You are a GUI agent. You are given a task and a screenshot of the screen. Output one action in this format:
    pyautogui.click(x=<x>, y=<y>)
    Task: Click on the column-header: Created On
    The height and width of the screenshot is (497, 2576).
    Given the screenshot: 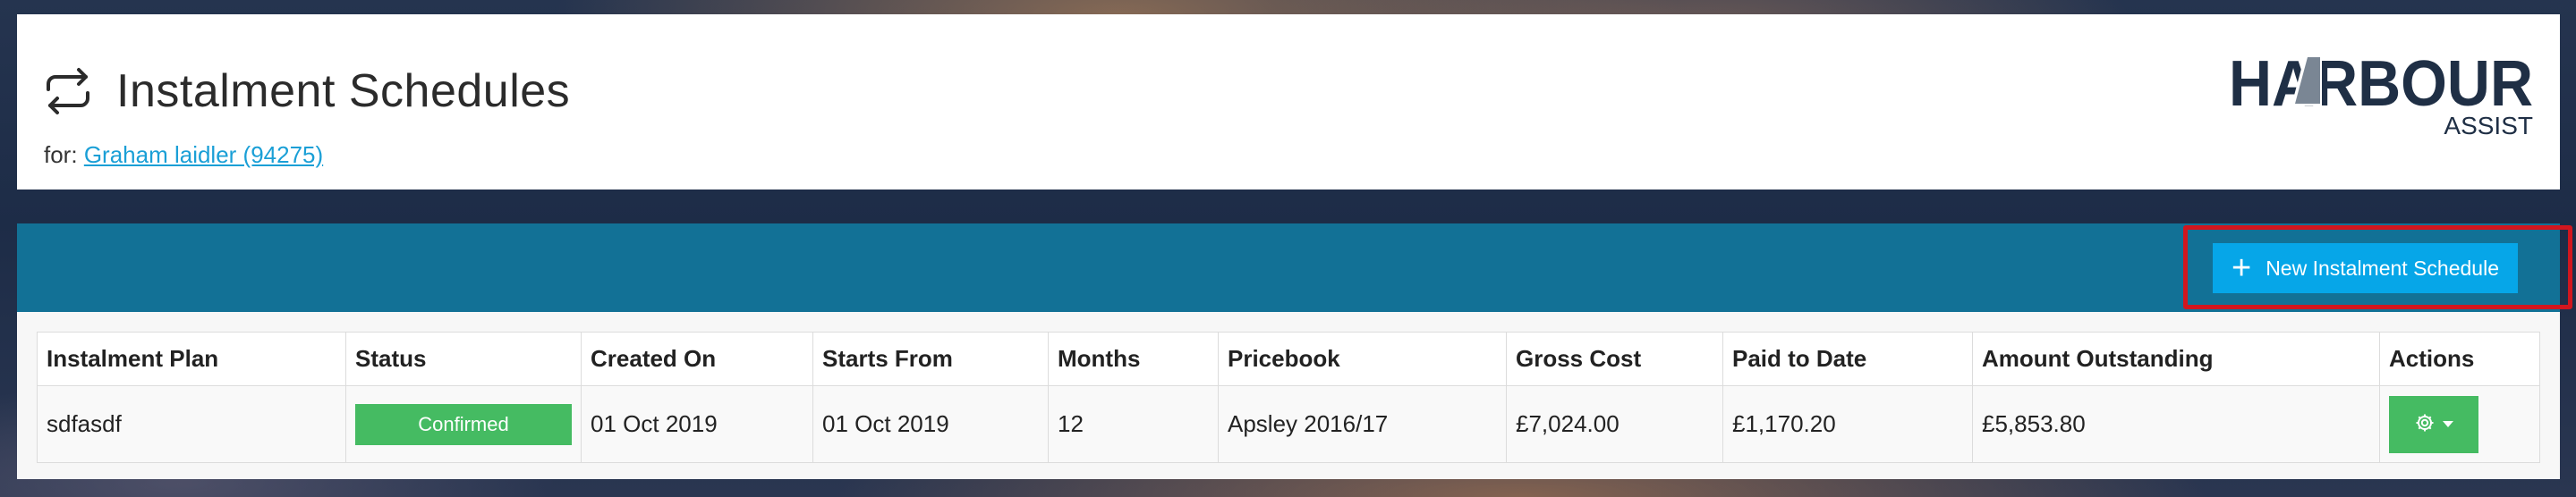 What is the action you would take?
    pyautogui.click(x=697, y=359)
    